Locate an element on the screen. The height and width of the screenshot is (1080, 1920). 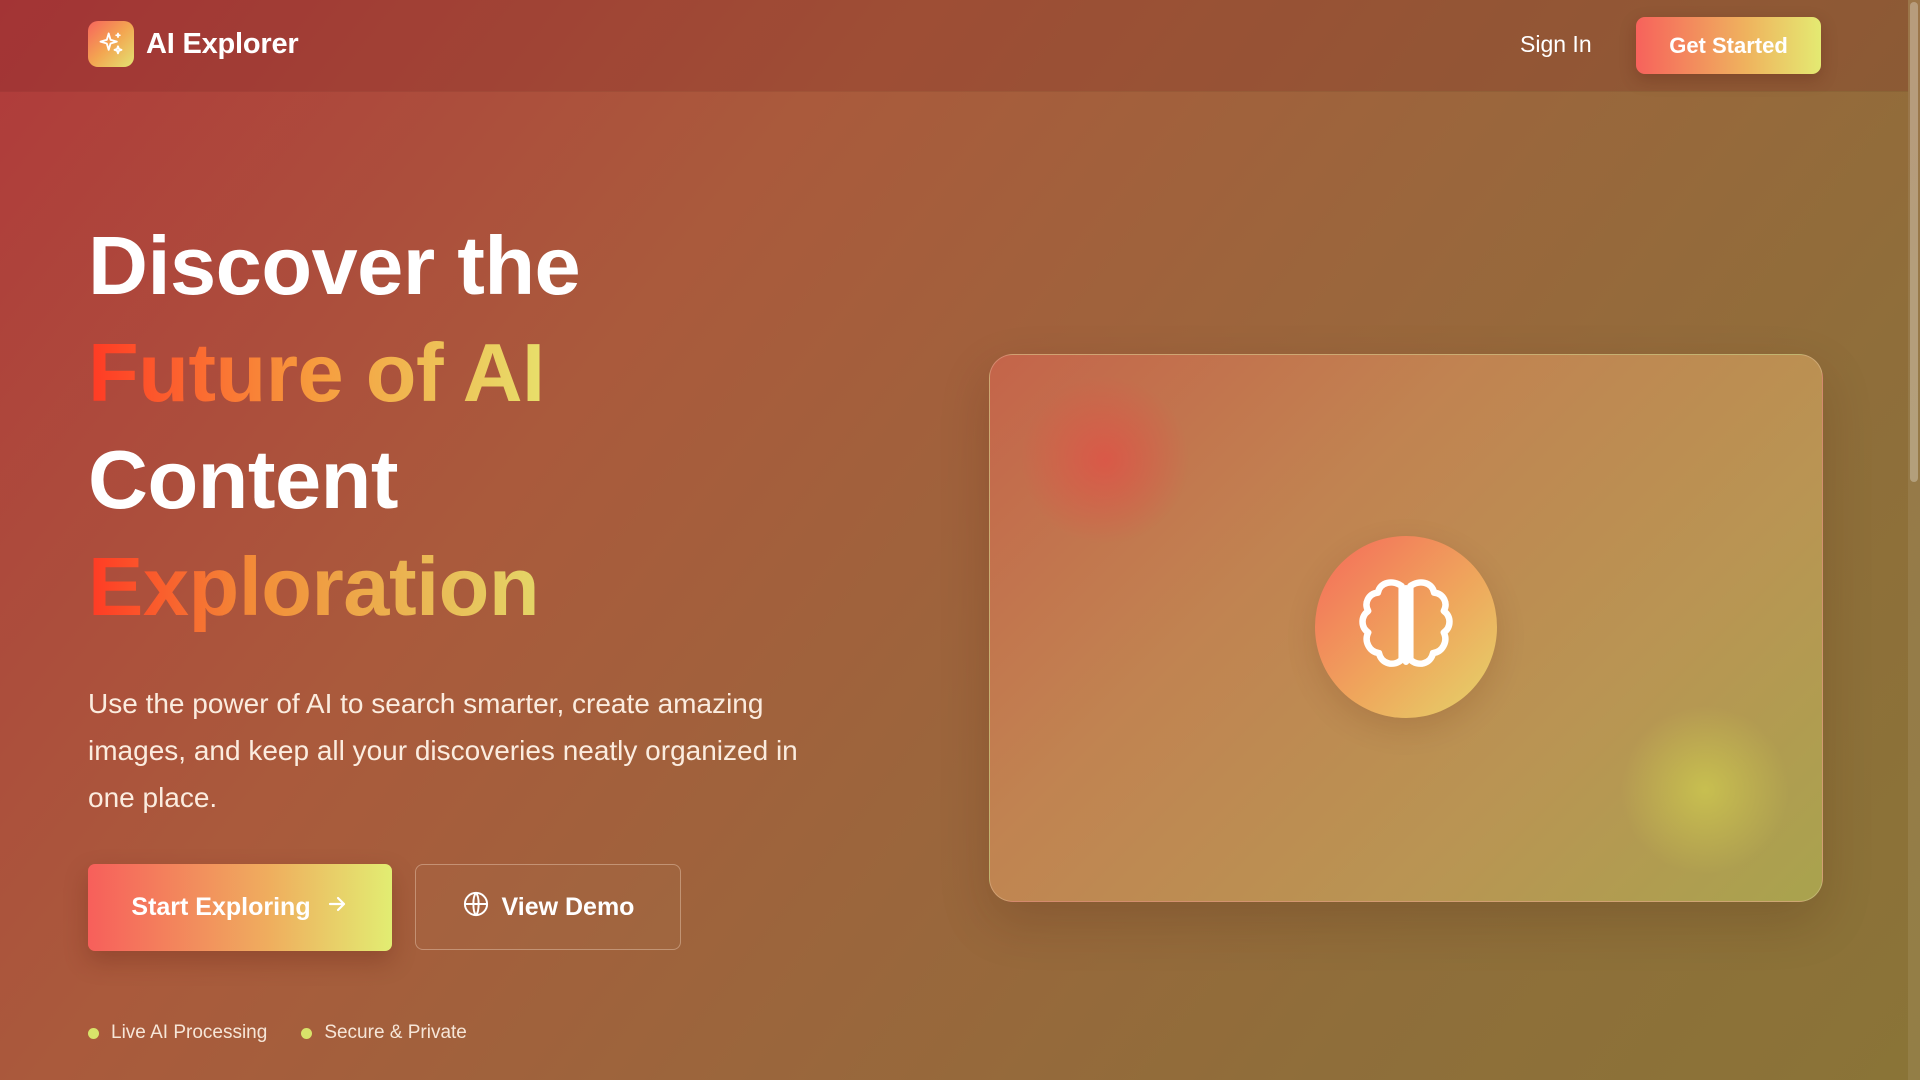
brain-icon is located at coordinates (1406, 627).